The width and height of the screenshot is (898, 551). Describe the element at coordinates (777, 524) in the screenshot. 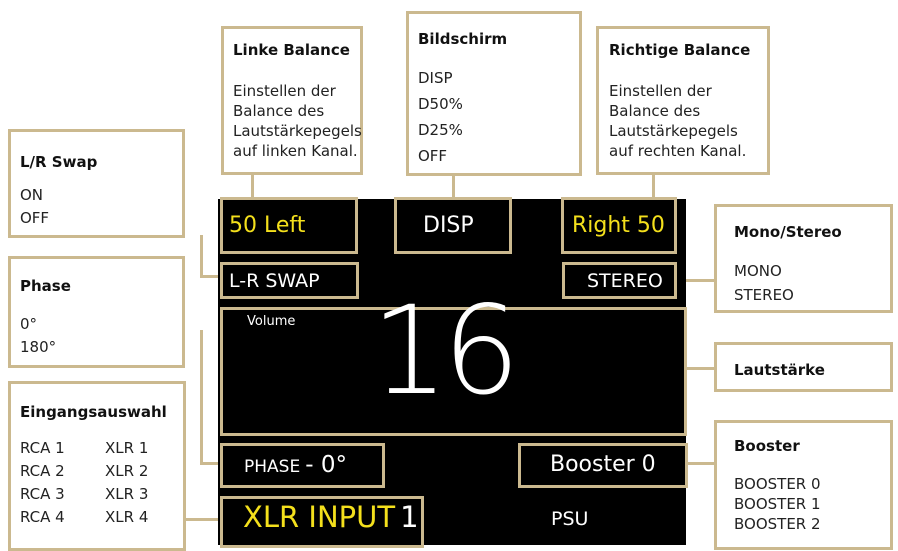

I see `callout-booster-line: BOOSTER 2` at that location.